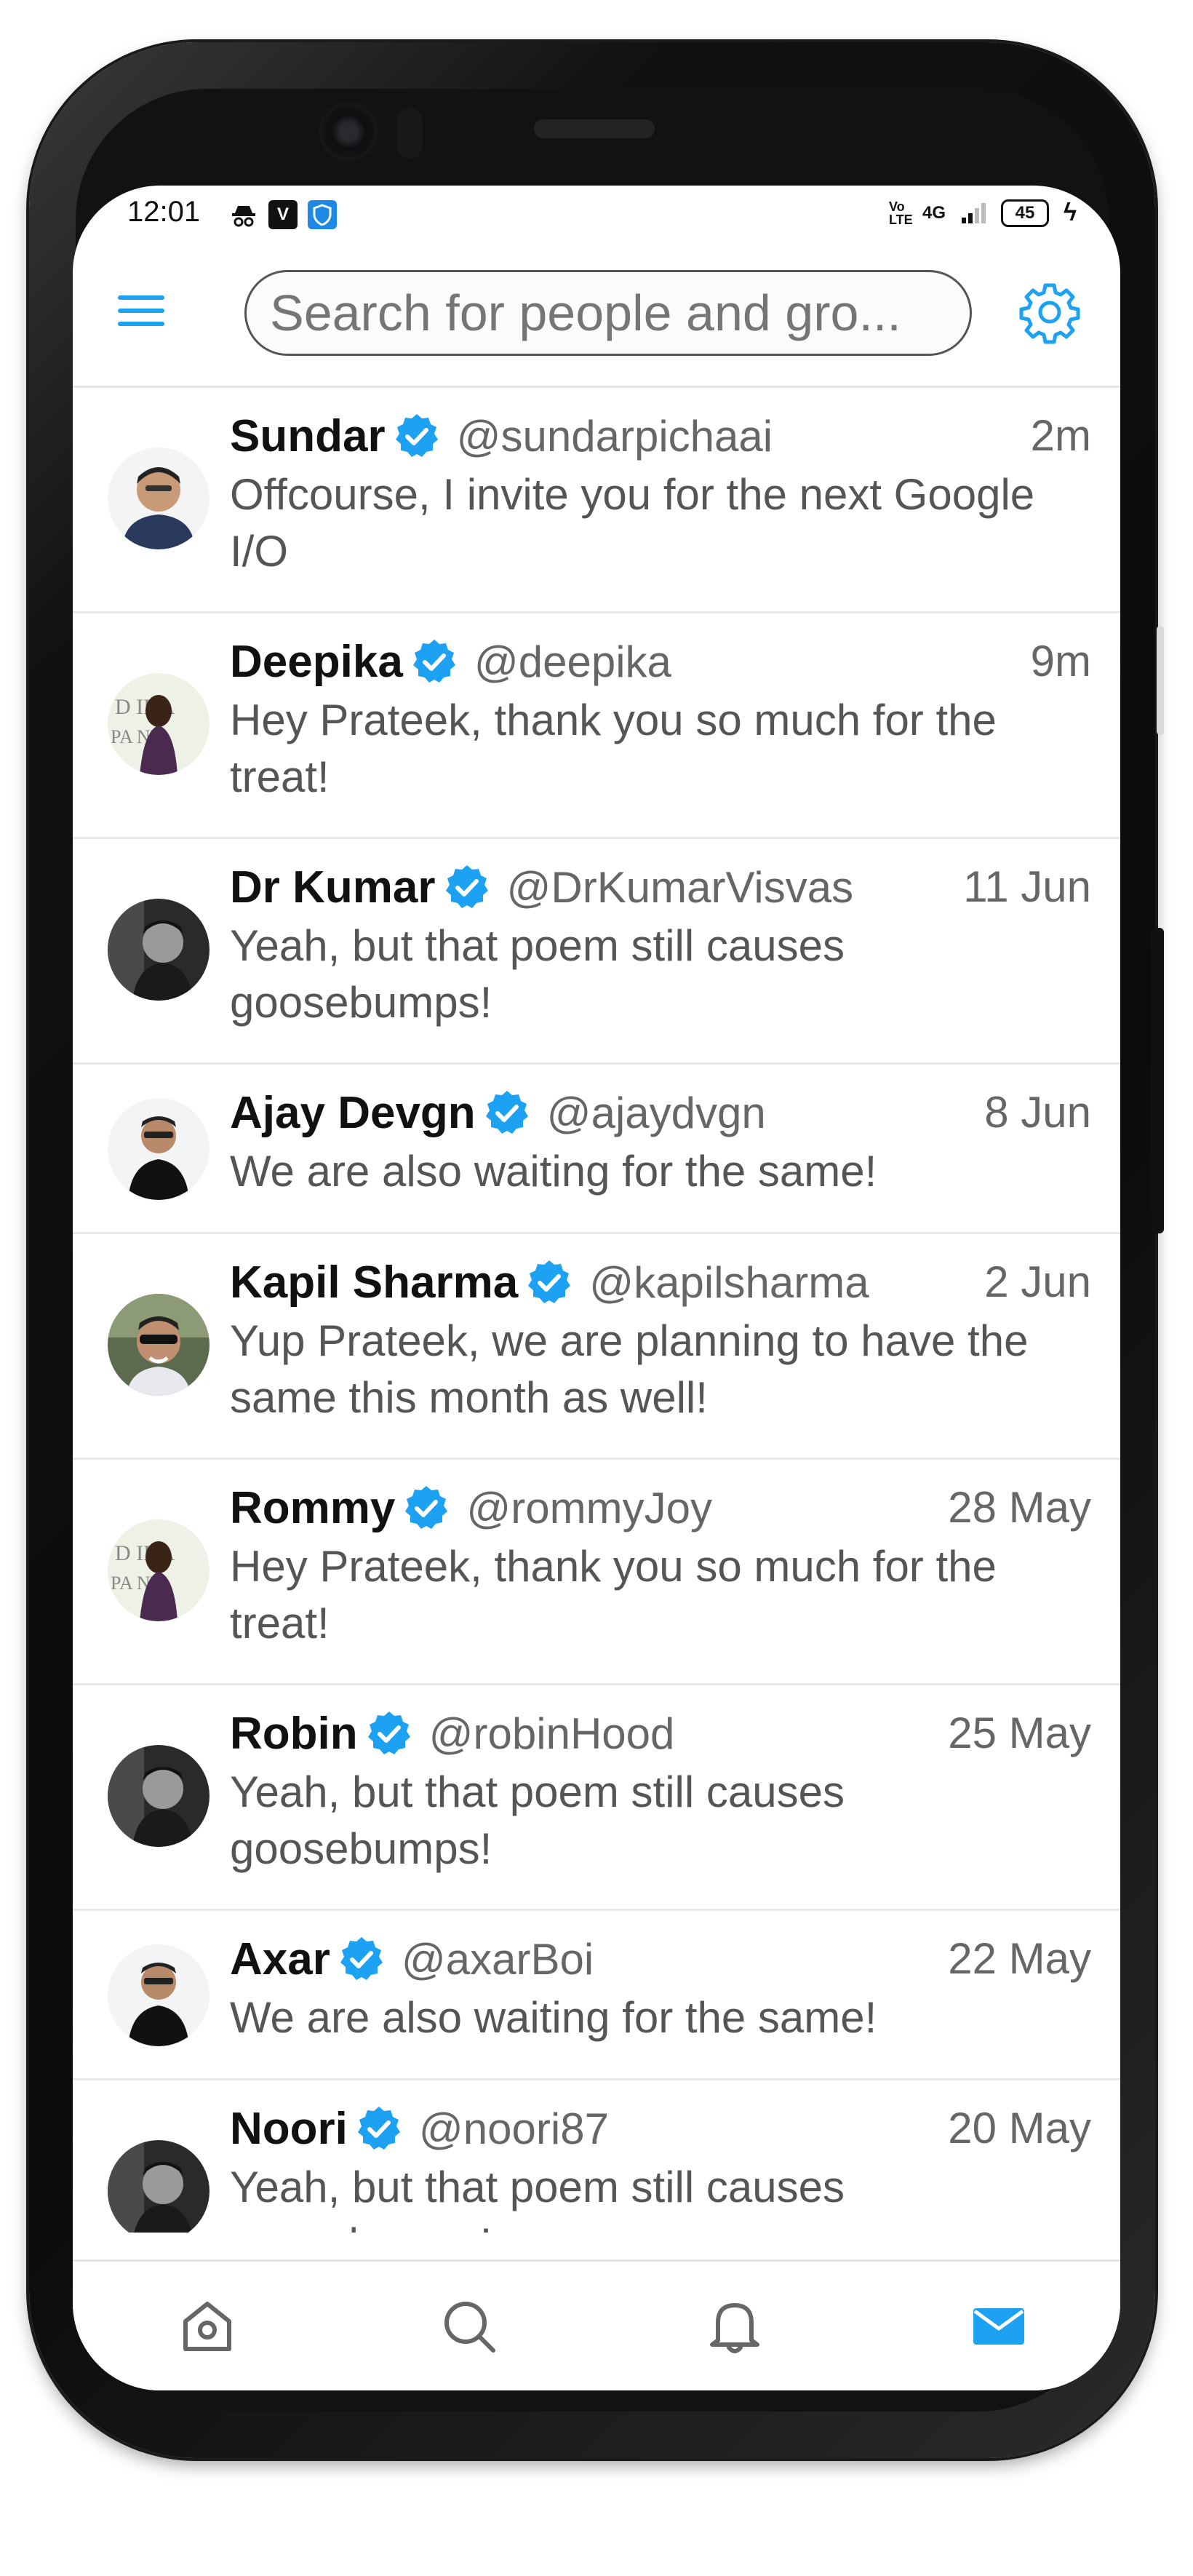 The width and height of the screenshot is (1193, 2576). Describe the element at coordinates (974, 212) in the screenshot. I see `signal-icon` at that location.